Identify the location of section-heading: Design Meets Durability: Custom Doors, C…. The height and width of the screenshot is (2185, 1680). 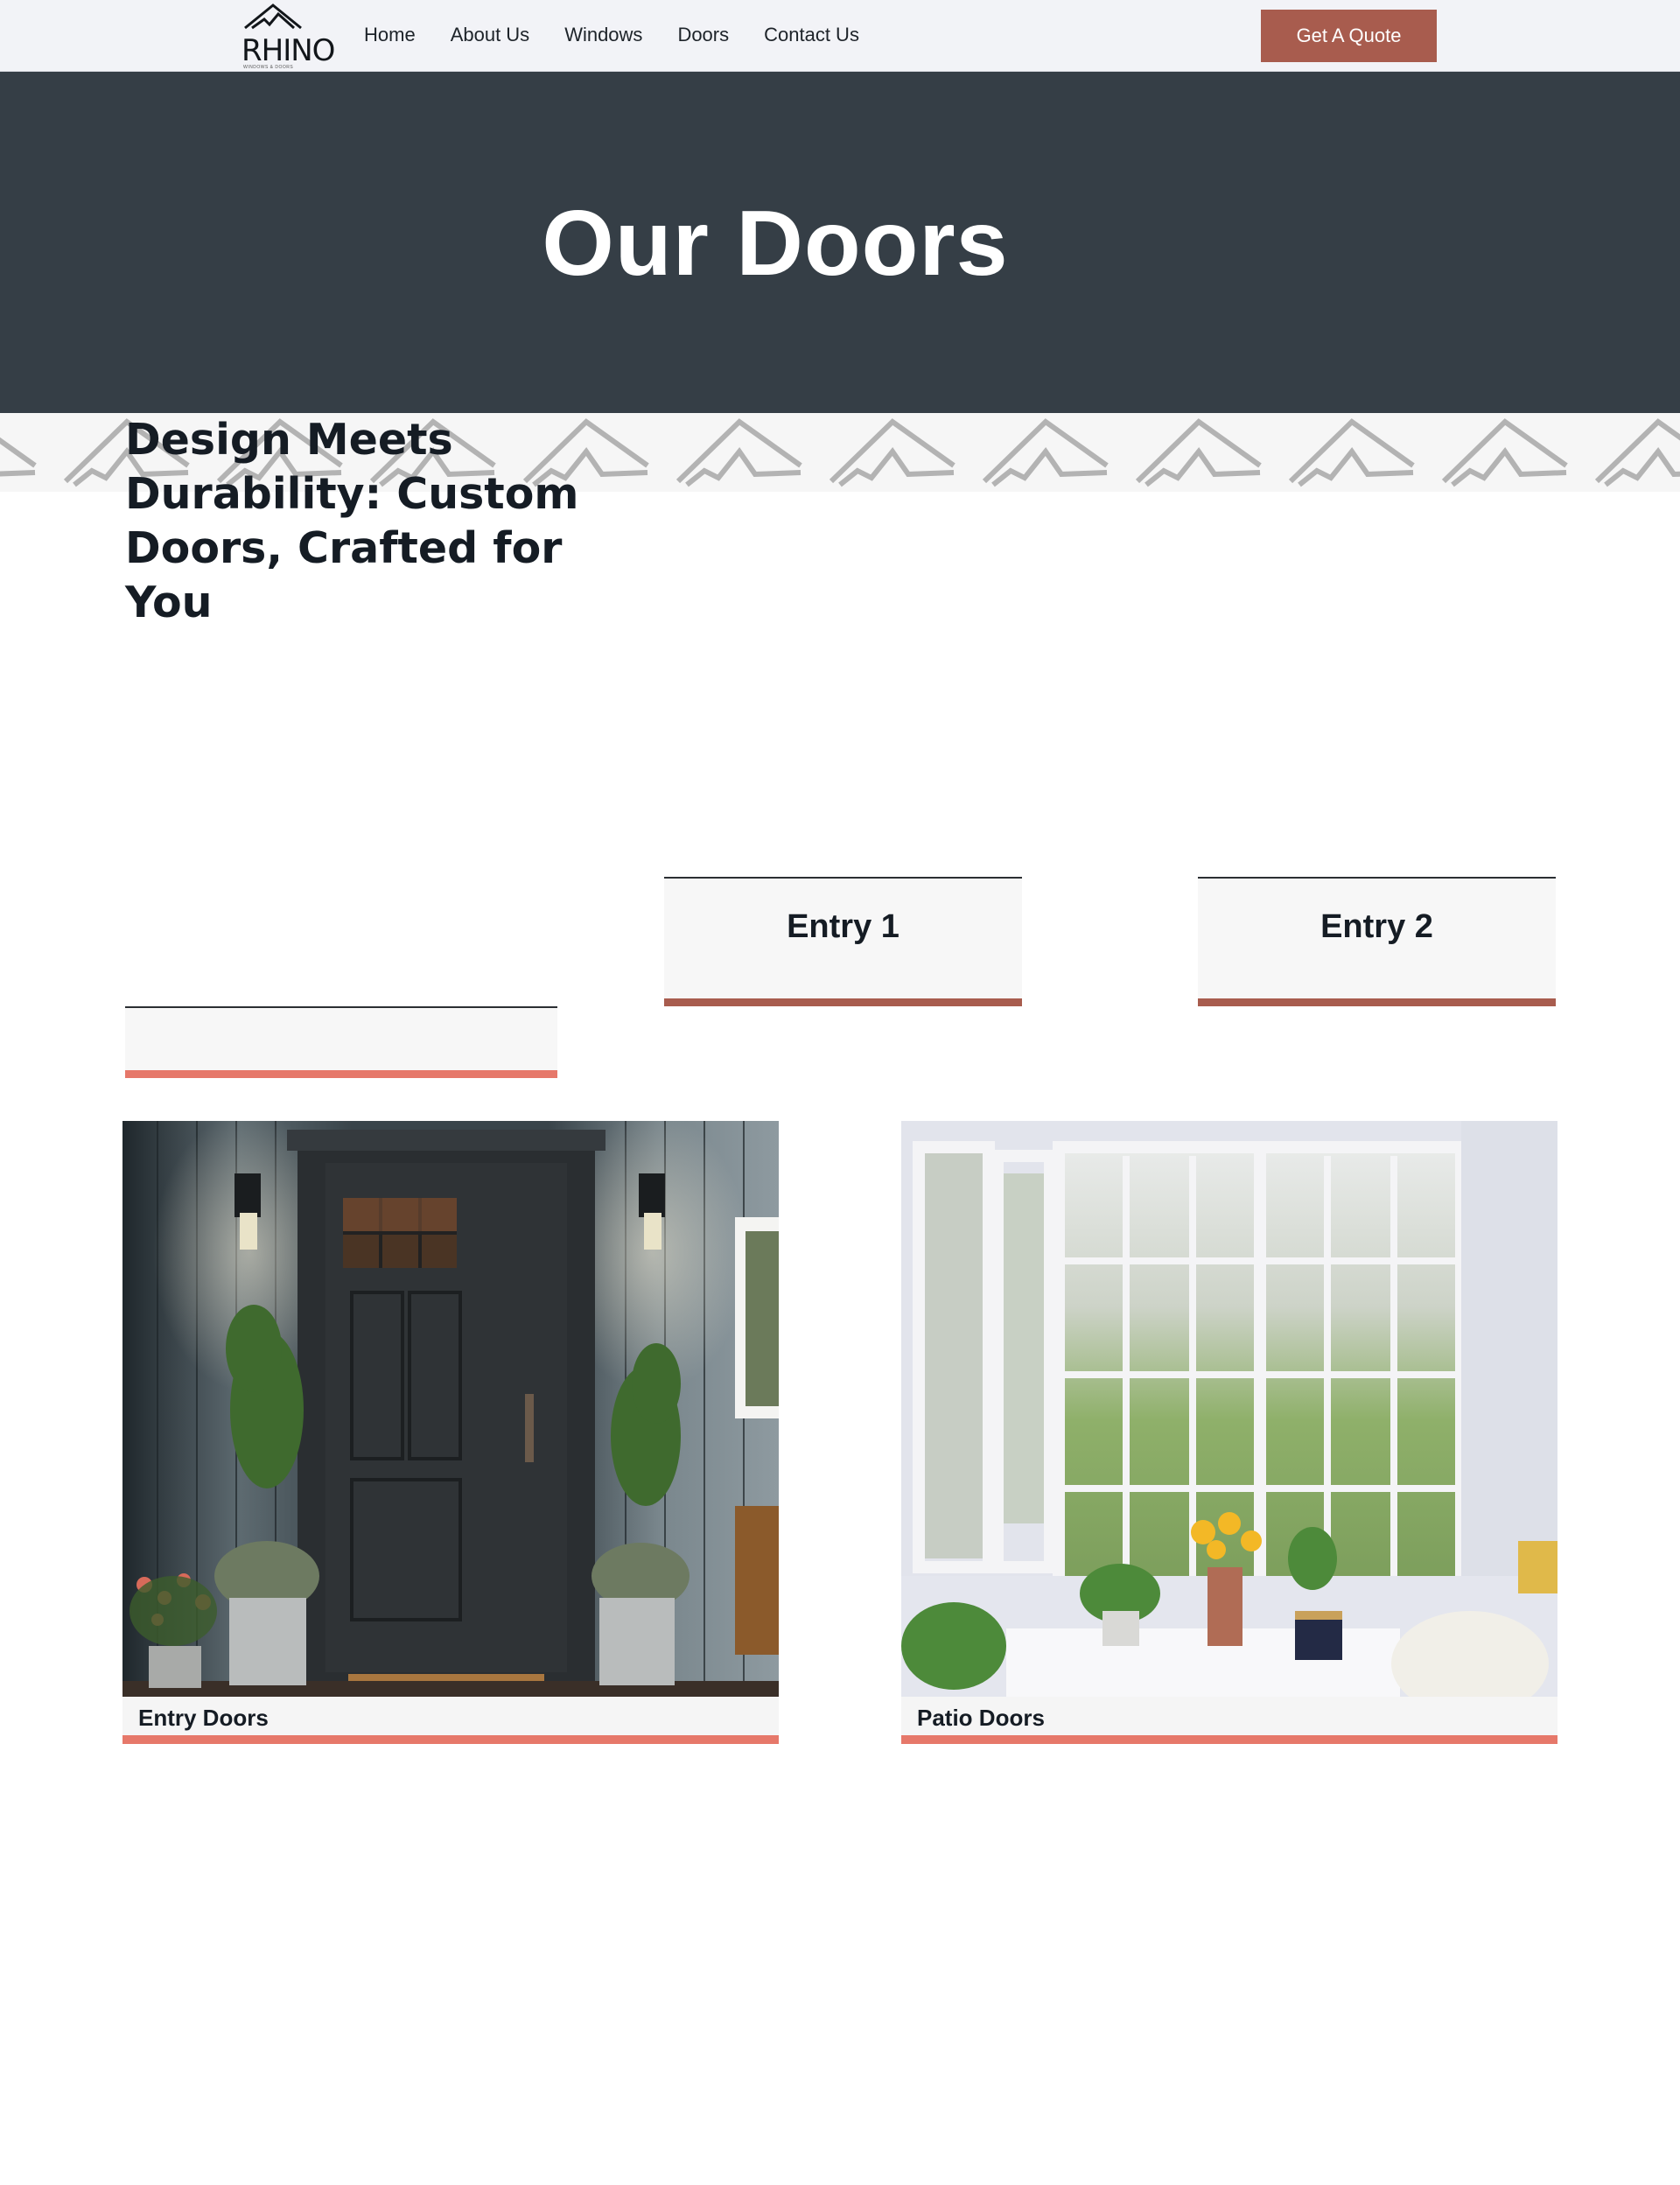
(352, 521).